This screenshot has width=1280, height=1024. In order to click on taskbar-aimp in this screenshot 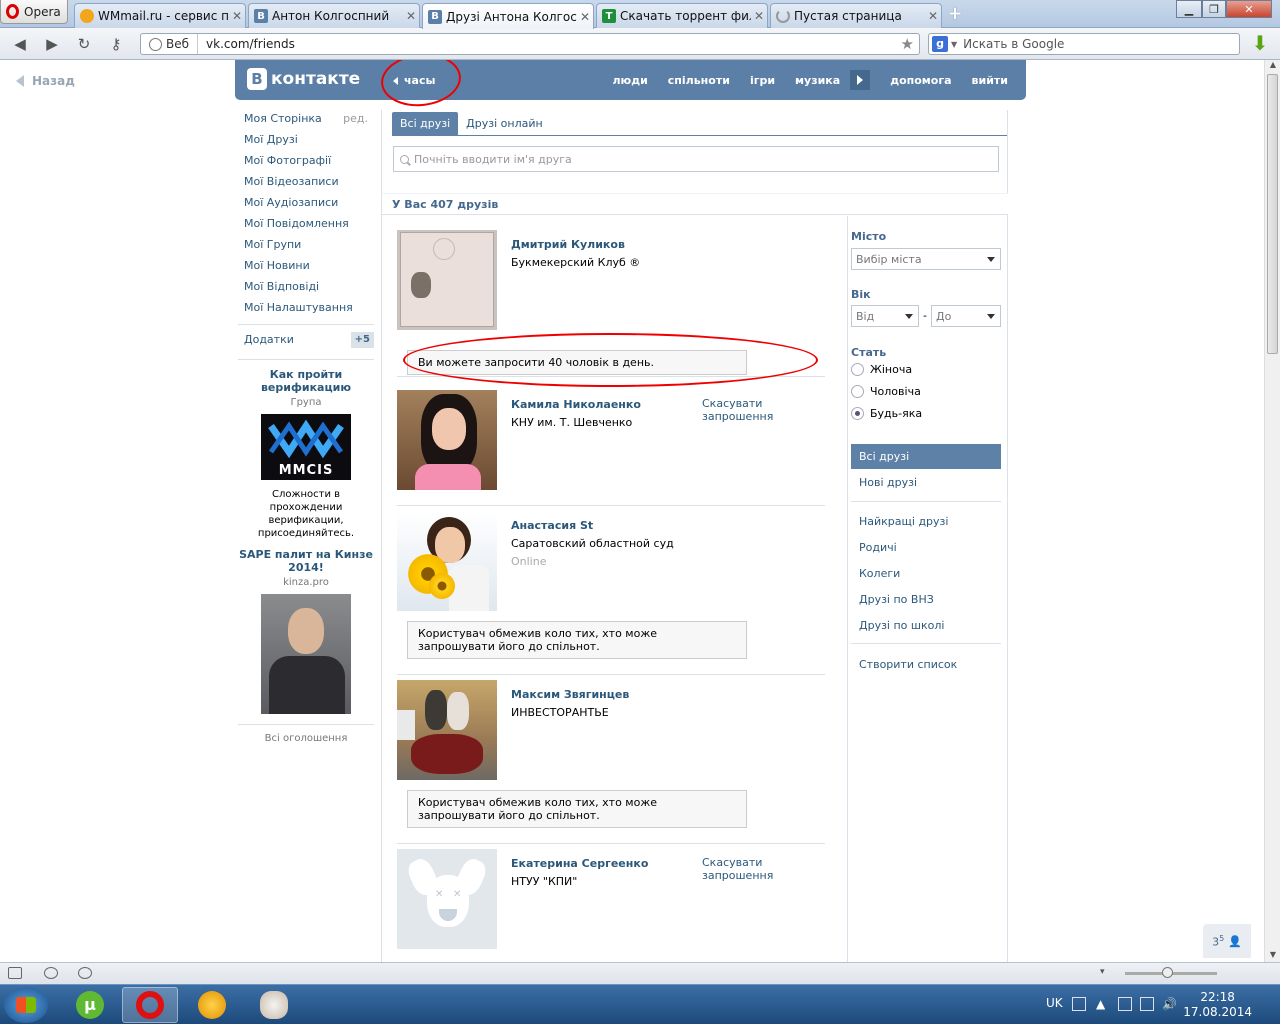, I will do `click(212, 1005)`.